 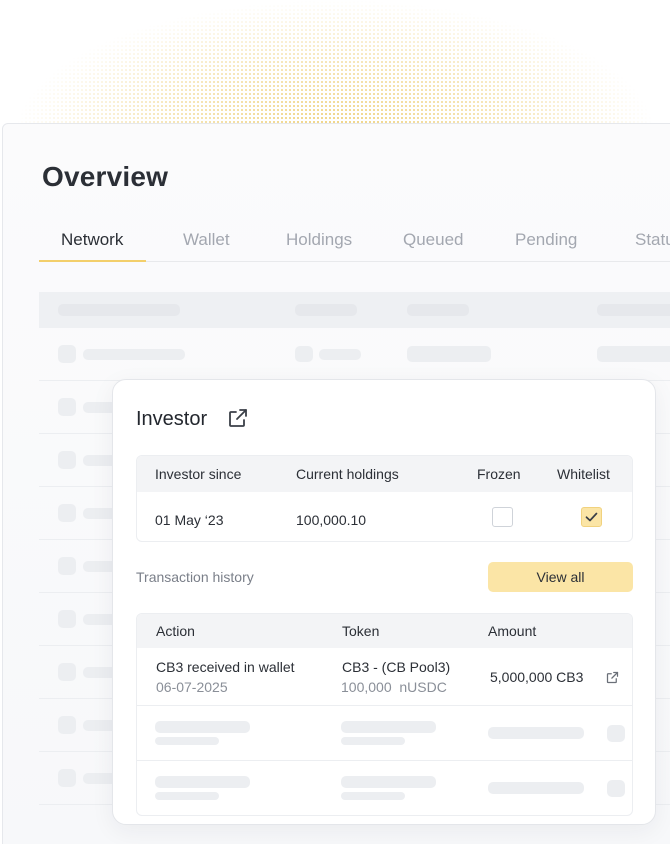 What do you see at coordinates (384, 631) in the screenshot?
I see `transaction-table-header: Action Token Amount` at bounding box center [384, 631].